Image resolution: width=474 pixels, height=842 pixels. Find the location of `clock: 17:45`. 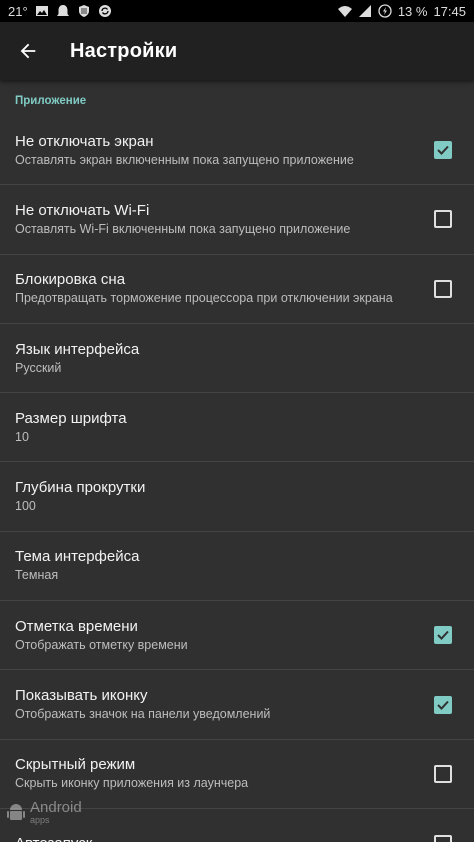

clock: 17:45 is located at coordinates (449, 11).